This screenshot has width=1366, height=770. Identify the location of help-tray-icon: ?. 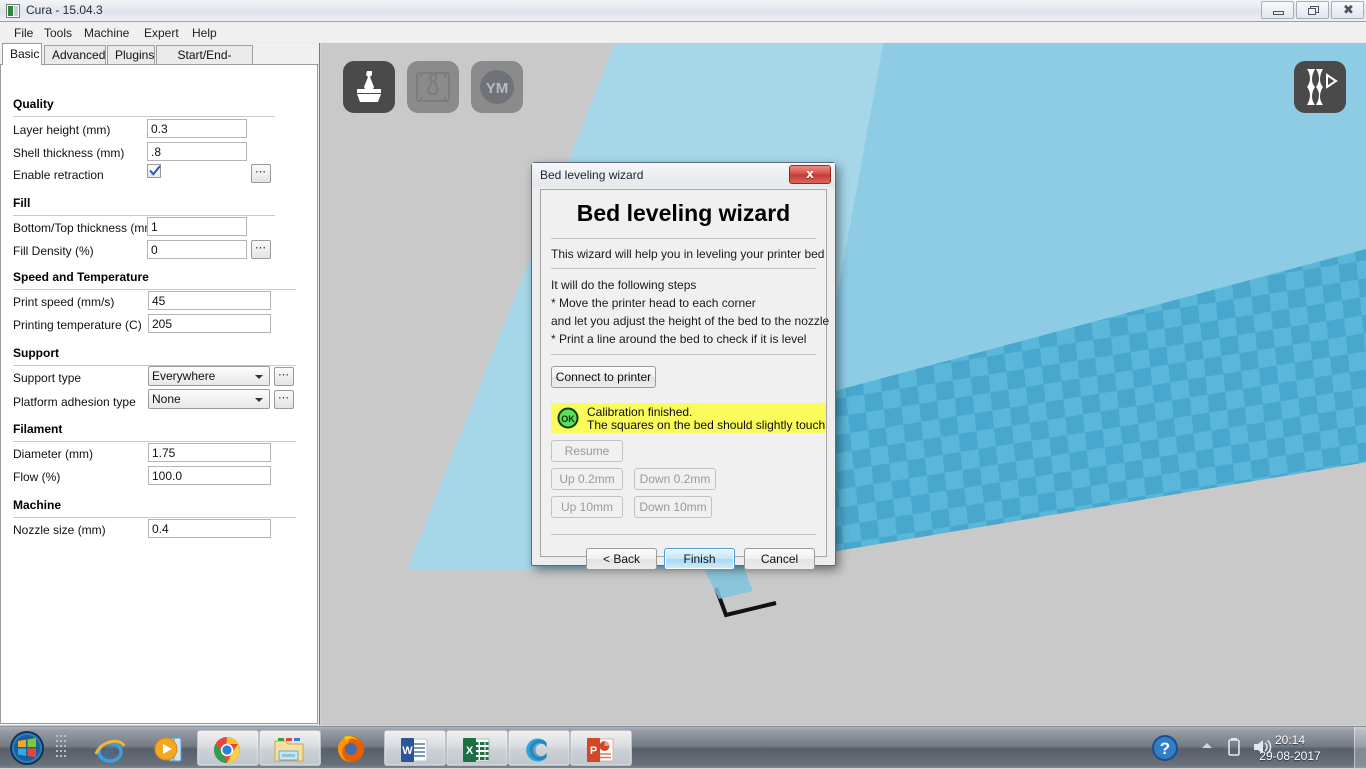
(1165, 748).